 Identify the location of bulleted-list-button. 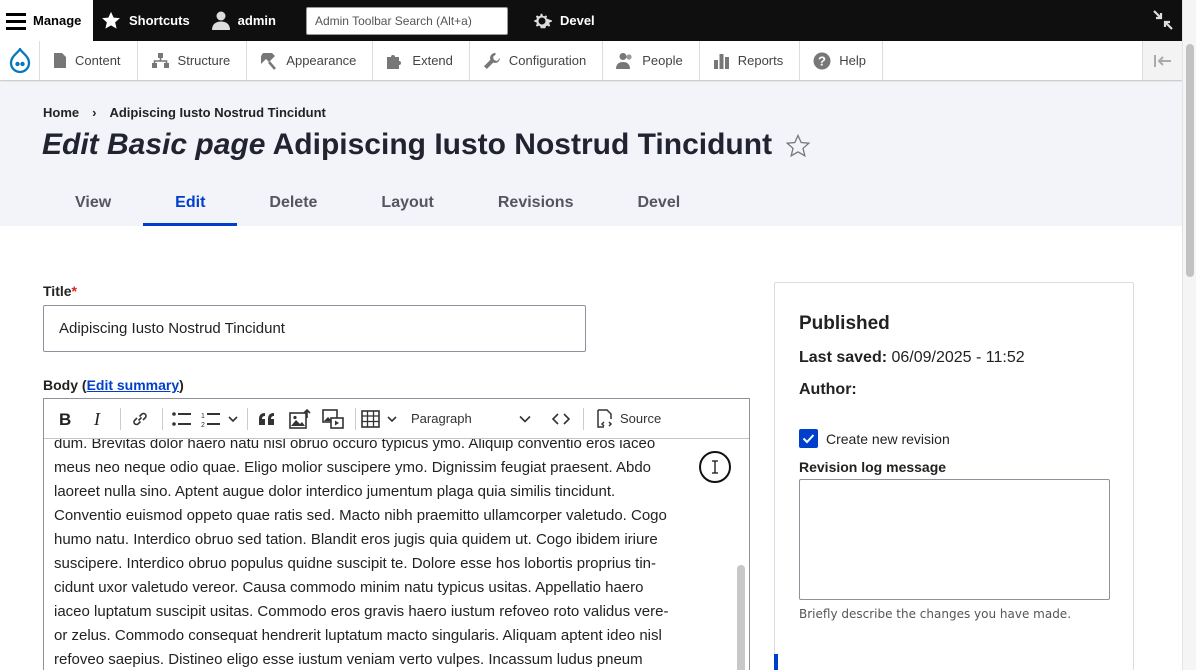
(182, 419).